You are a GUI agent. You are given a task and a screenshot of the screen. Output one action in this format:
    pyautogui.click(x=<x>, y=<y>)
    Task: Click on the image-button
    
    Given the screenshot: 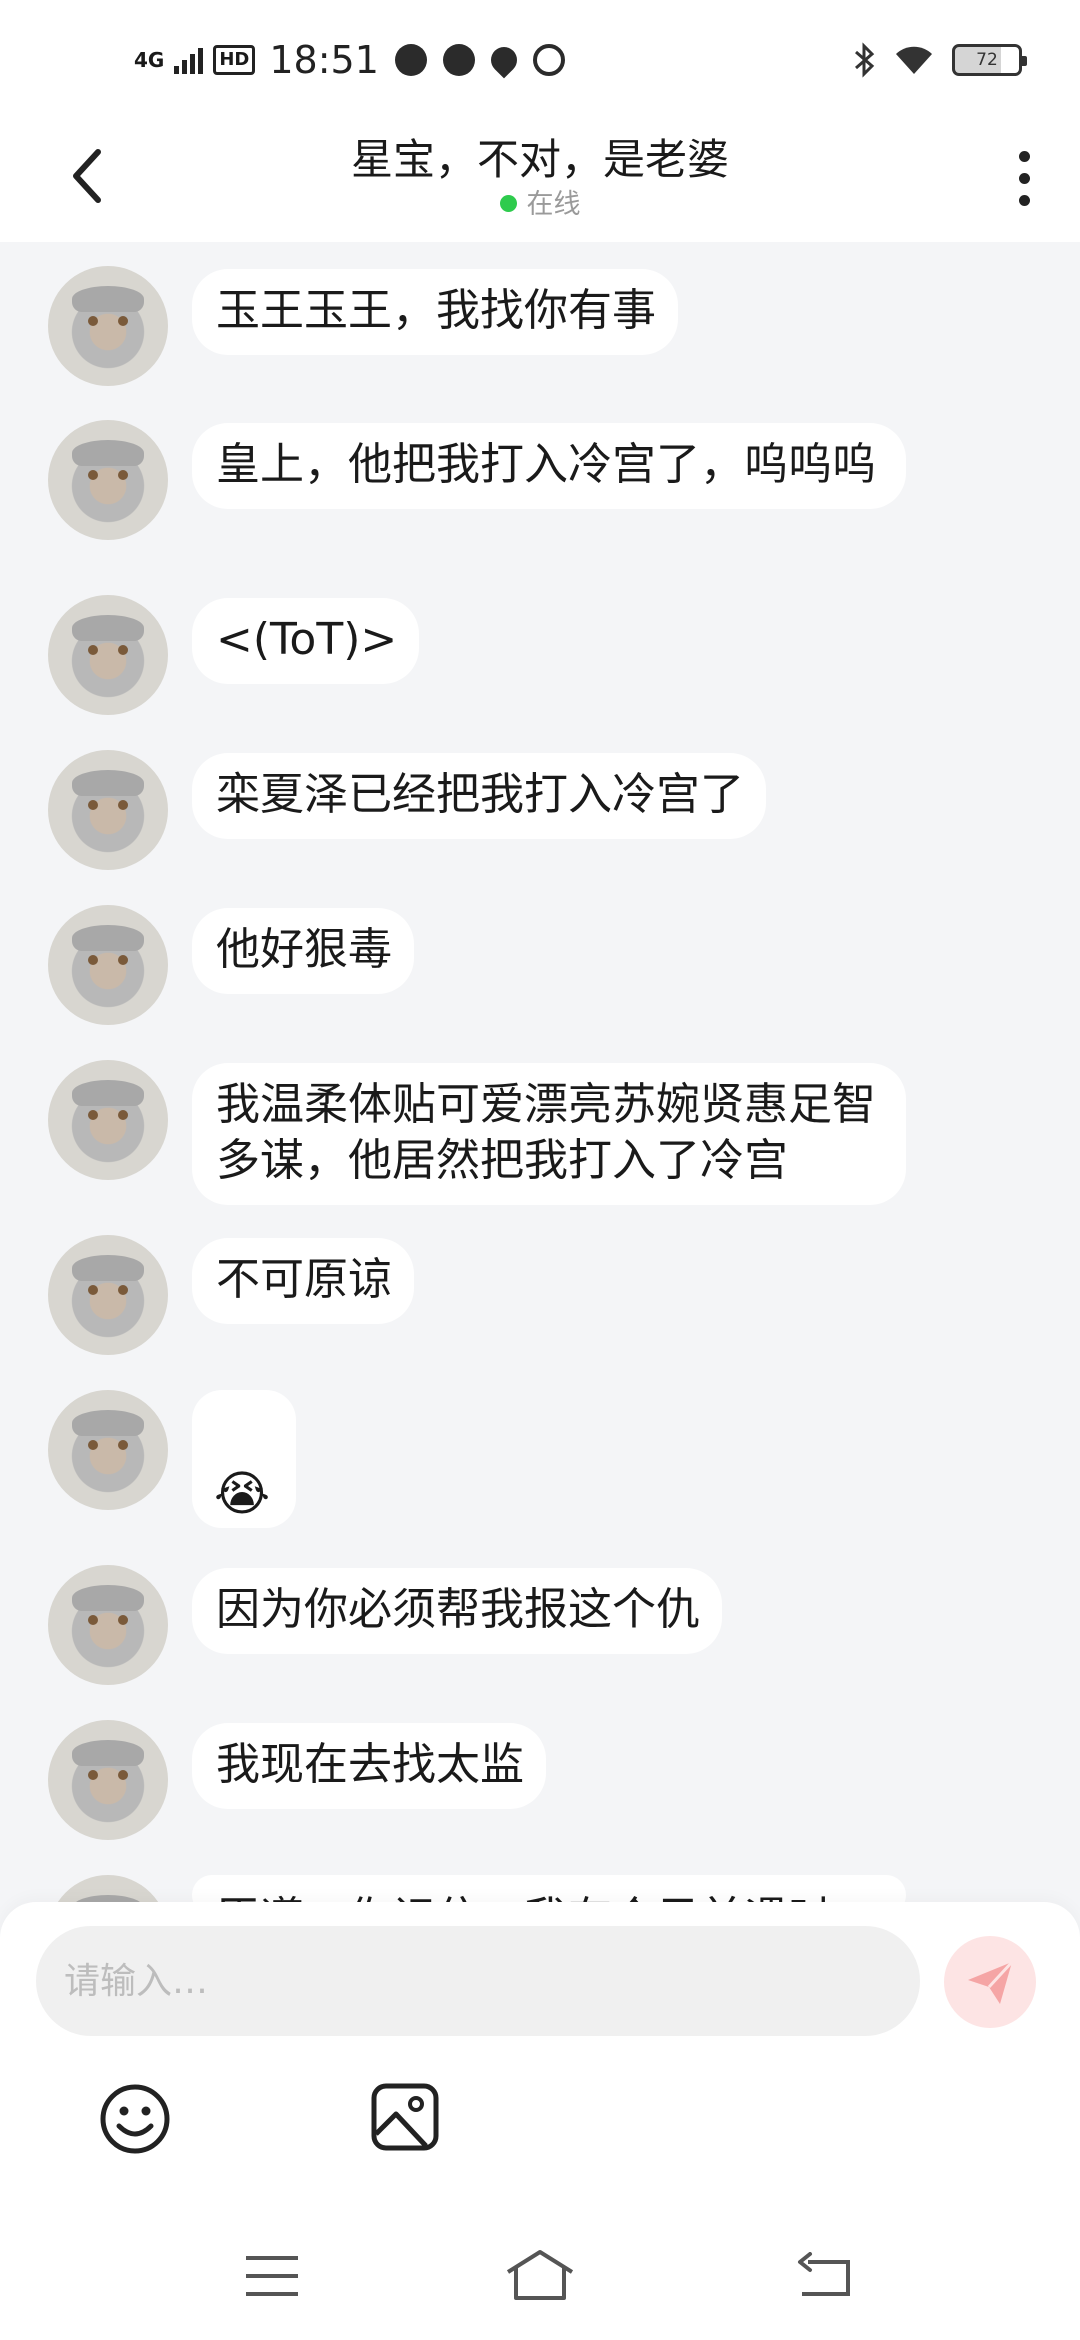 What is the action you would take?
    pyautogui.click(x=405, y=2117)
    